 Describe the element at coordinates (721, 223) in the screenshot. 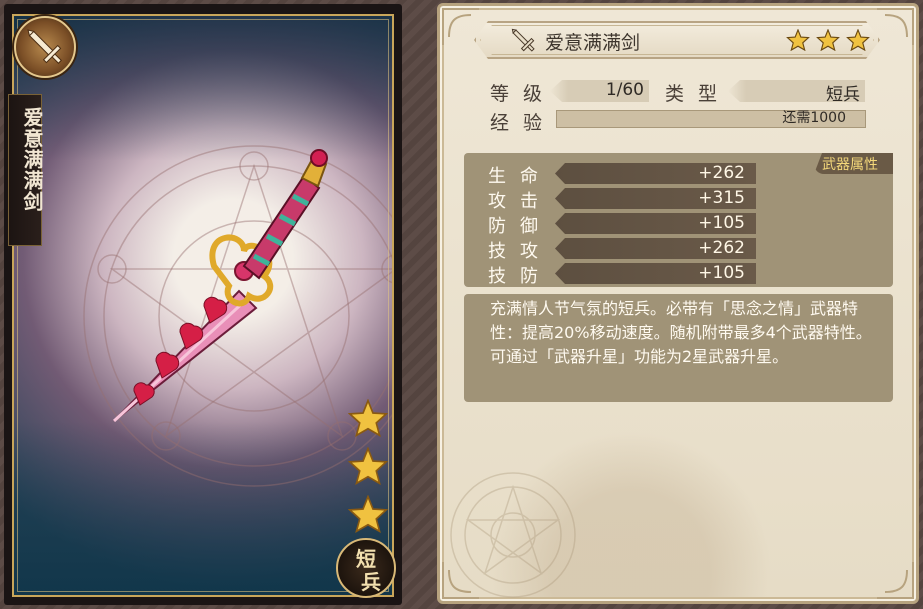

I see `attr-value-defense: +105` at that location.